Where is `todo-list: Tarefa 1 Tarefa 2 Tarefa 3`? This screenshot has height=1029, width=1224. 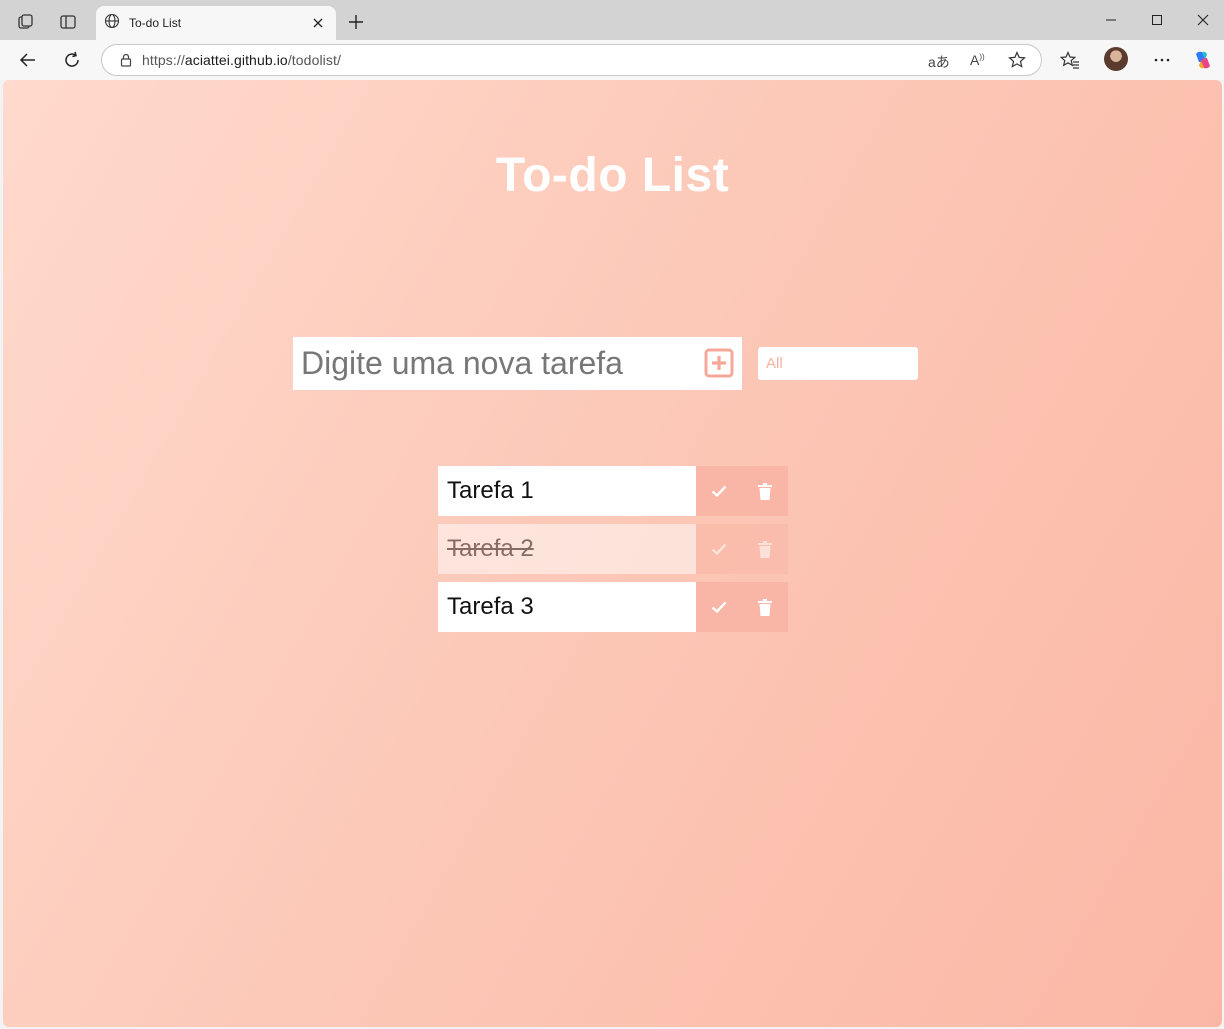 todo-list: Tarefa 1 Tarefa 2 Tarefa 3 is located at coordinates (613, 553).